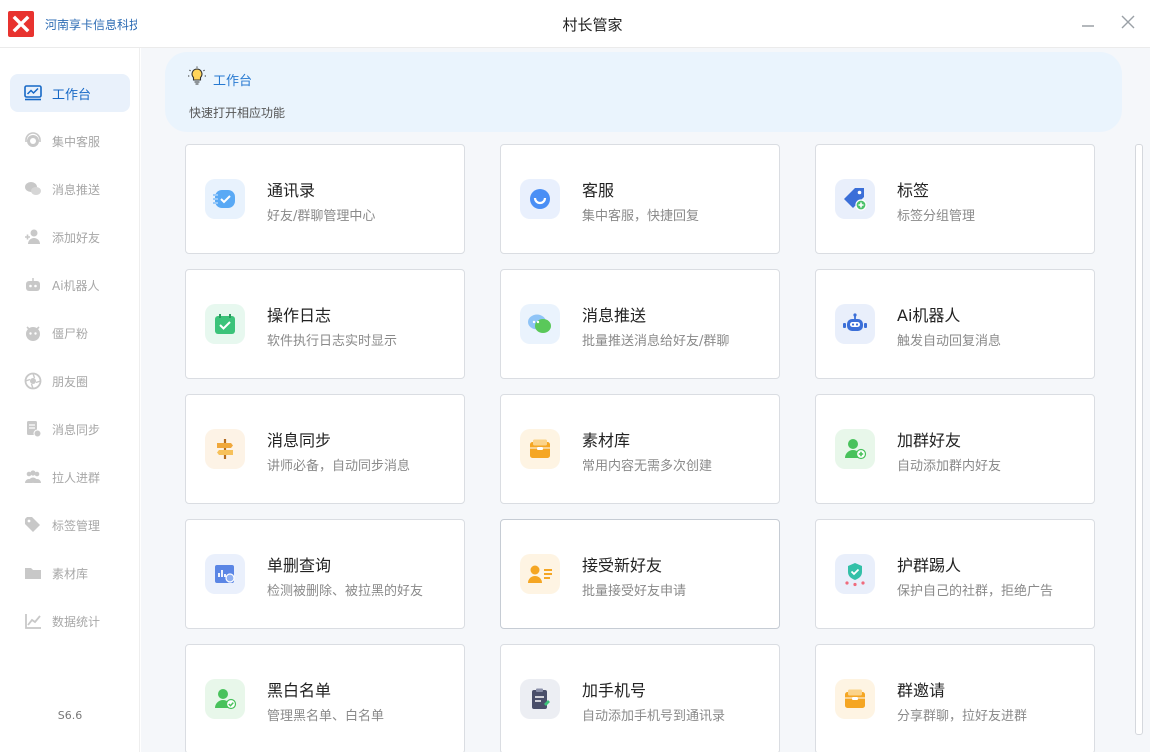  I want to click on card-description: 检测被删除、被拉黑的好友, so click(345, 591).